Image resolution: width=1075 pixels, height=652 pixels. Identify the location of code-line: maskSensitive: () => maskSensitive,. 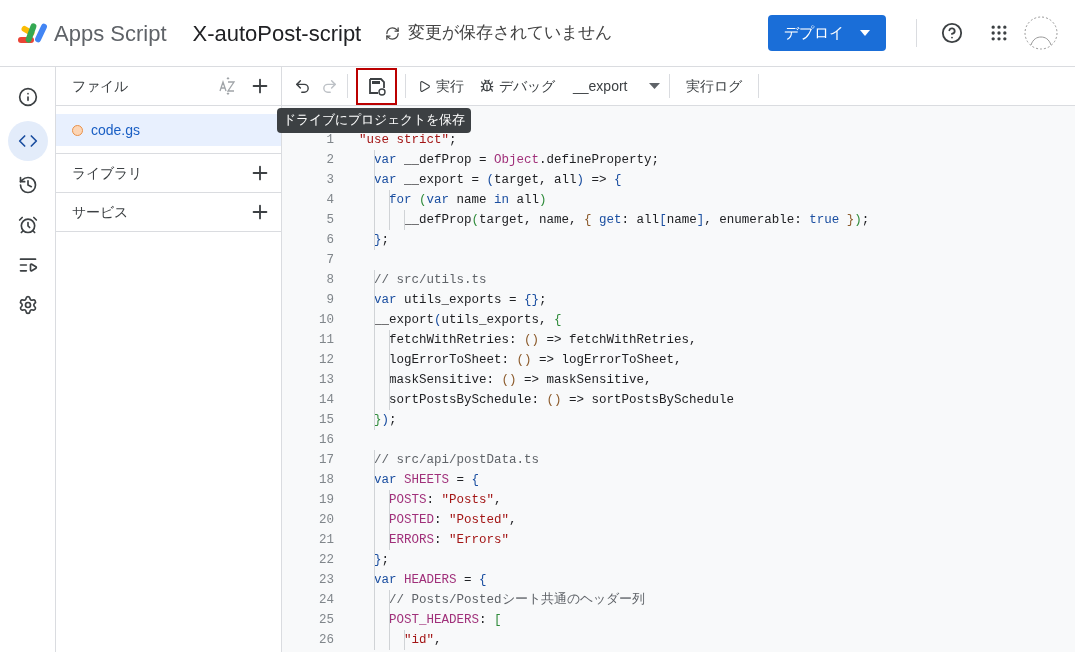
(520, 380).